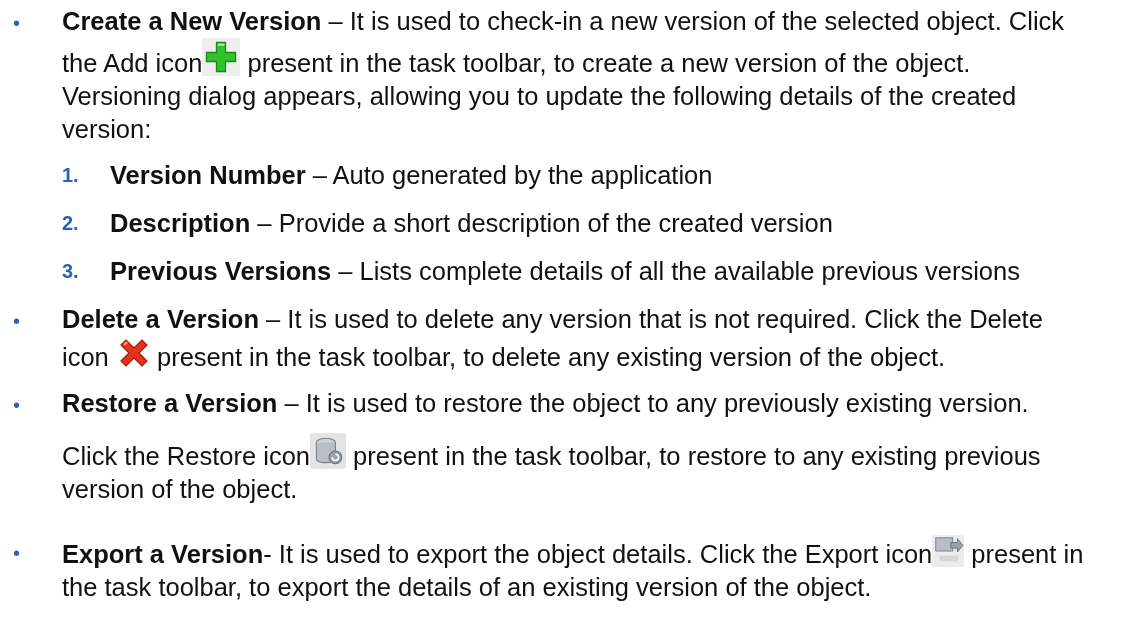  What do you see at coordinates (71, 223) in the screenshot?
I see `step-number: 2.` at bounding box center [71, 223].